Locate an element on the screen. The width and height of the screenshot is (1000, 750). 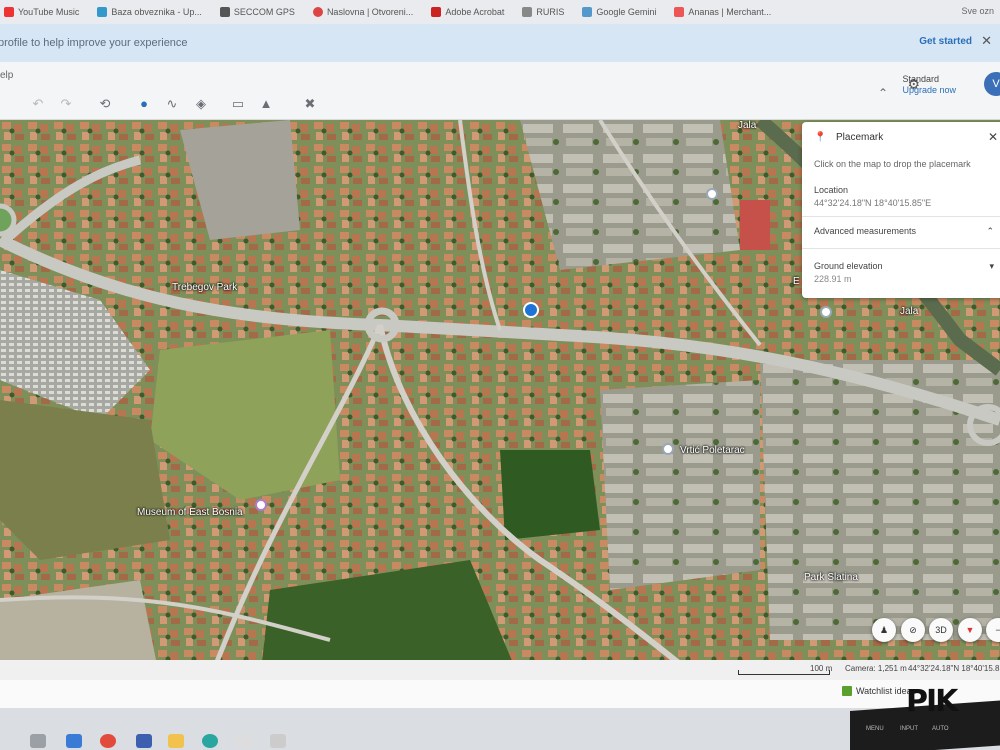
lower-strip: Watchlist ideas is located at coordinates (500, 694).